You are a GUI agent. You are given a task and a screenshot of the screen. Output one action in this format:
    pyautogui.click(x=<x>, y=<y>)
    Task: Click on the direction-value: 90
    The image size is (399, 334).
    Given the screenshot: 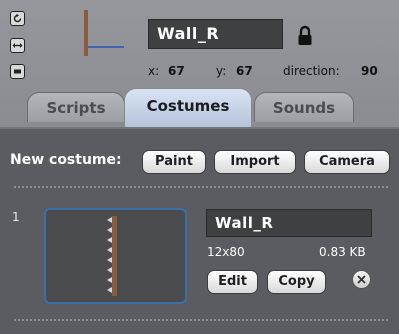 What is the action you would take?
    pyautogui.click(x=369, y=71)
    